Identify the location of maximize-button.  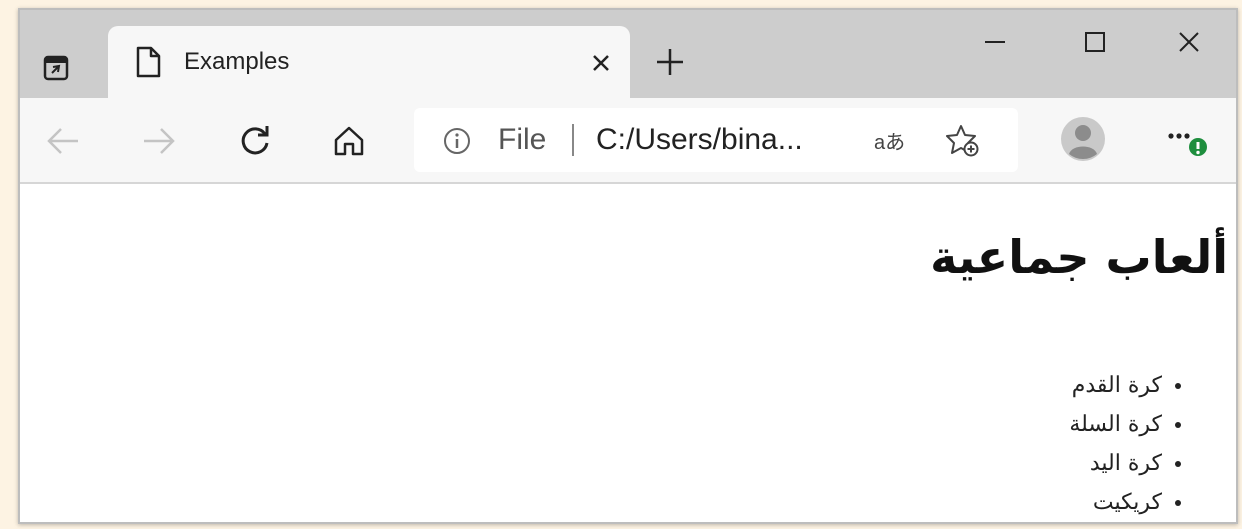
(1095, 42).